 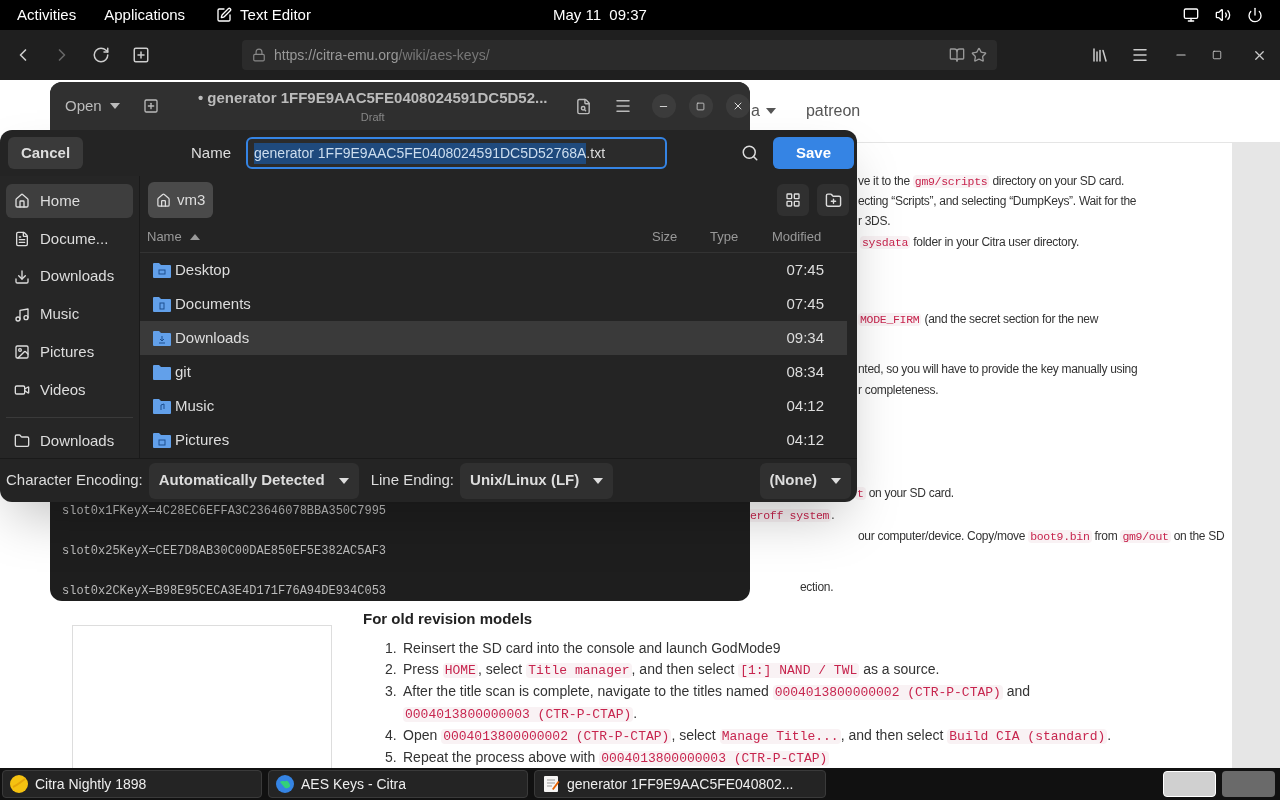 I want to click on applications-menu: Applications, so click(x=145, y=15).